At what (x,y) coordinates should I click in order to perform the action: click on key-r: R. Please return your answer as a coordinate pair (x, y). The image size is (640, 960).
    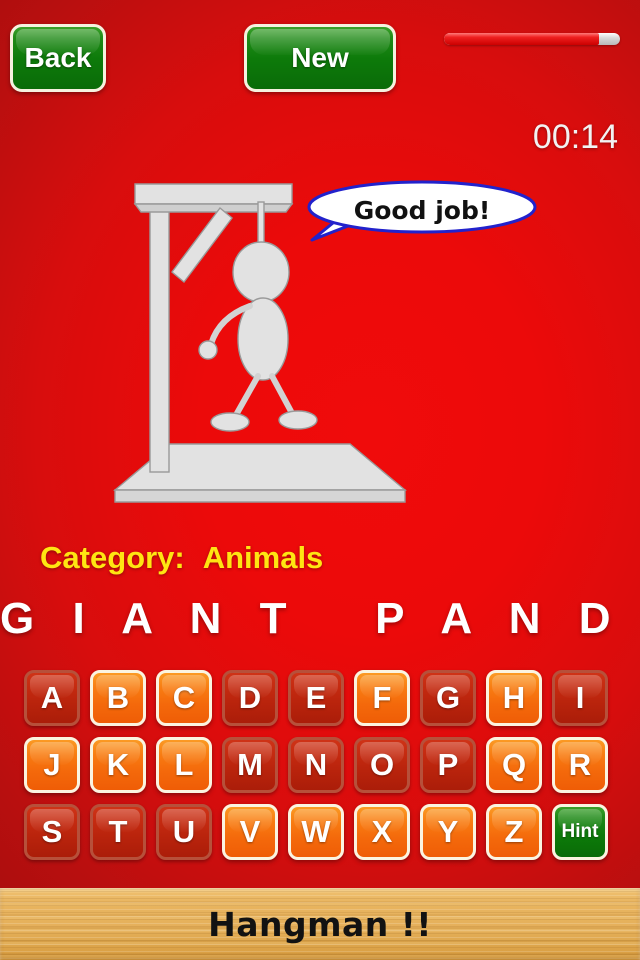
    Looking at the image, I should click on (580, 765).